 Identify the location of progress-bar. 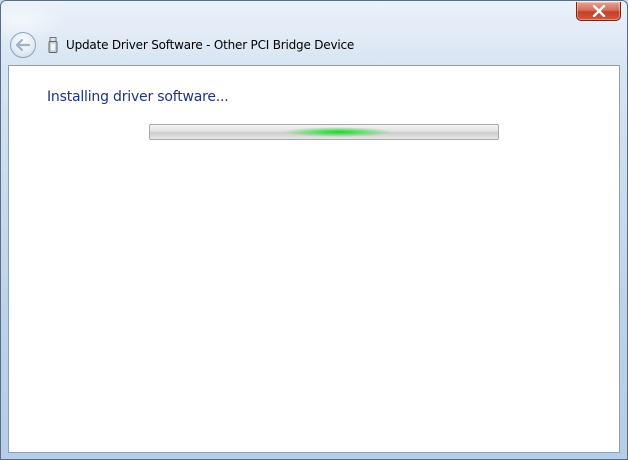
(324, 132).